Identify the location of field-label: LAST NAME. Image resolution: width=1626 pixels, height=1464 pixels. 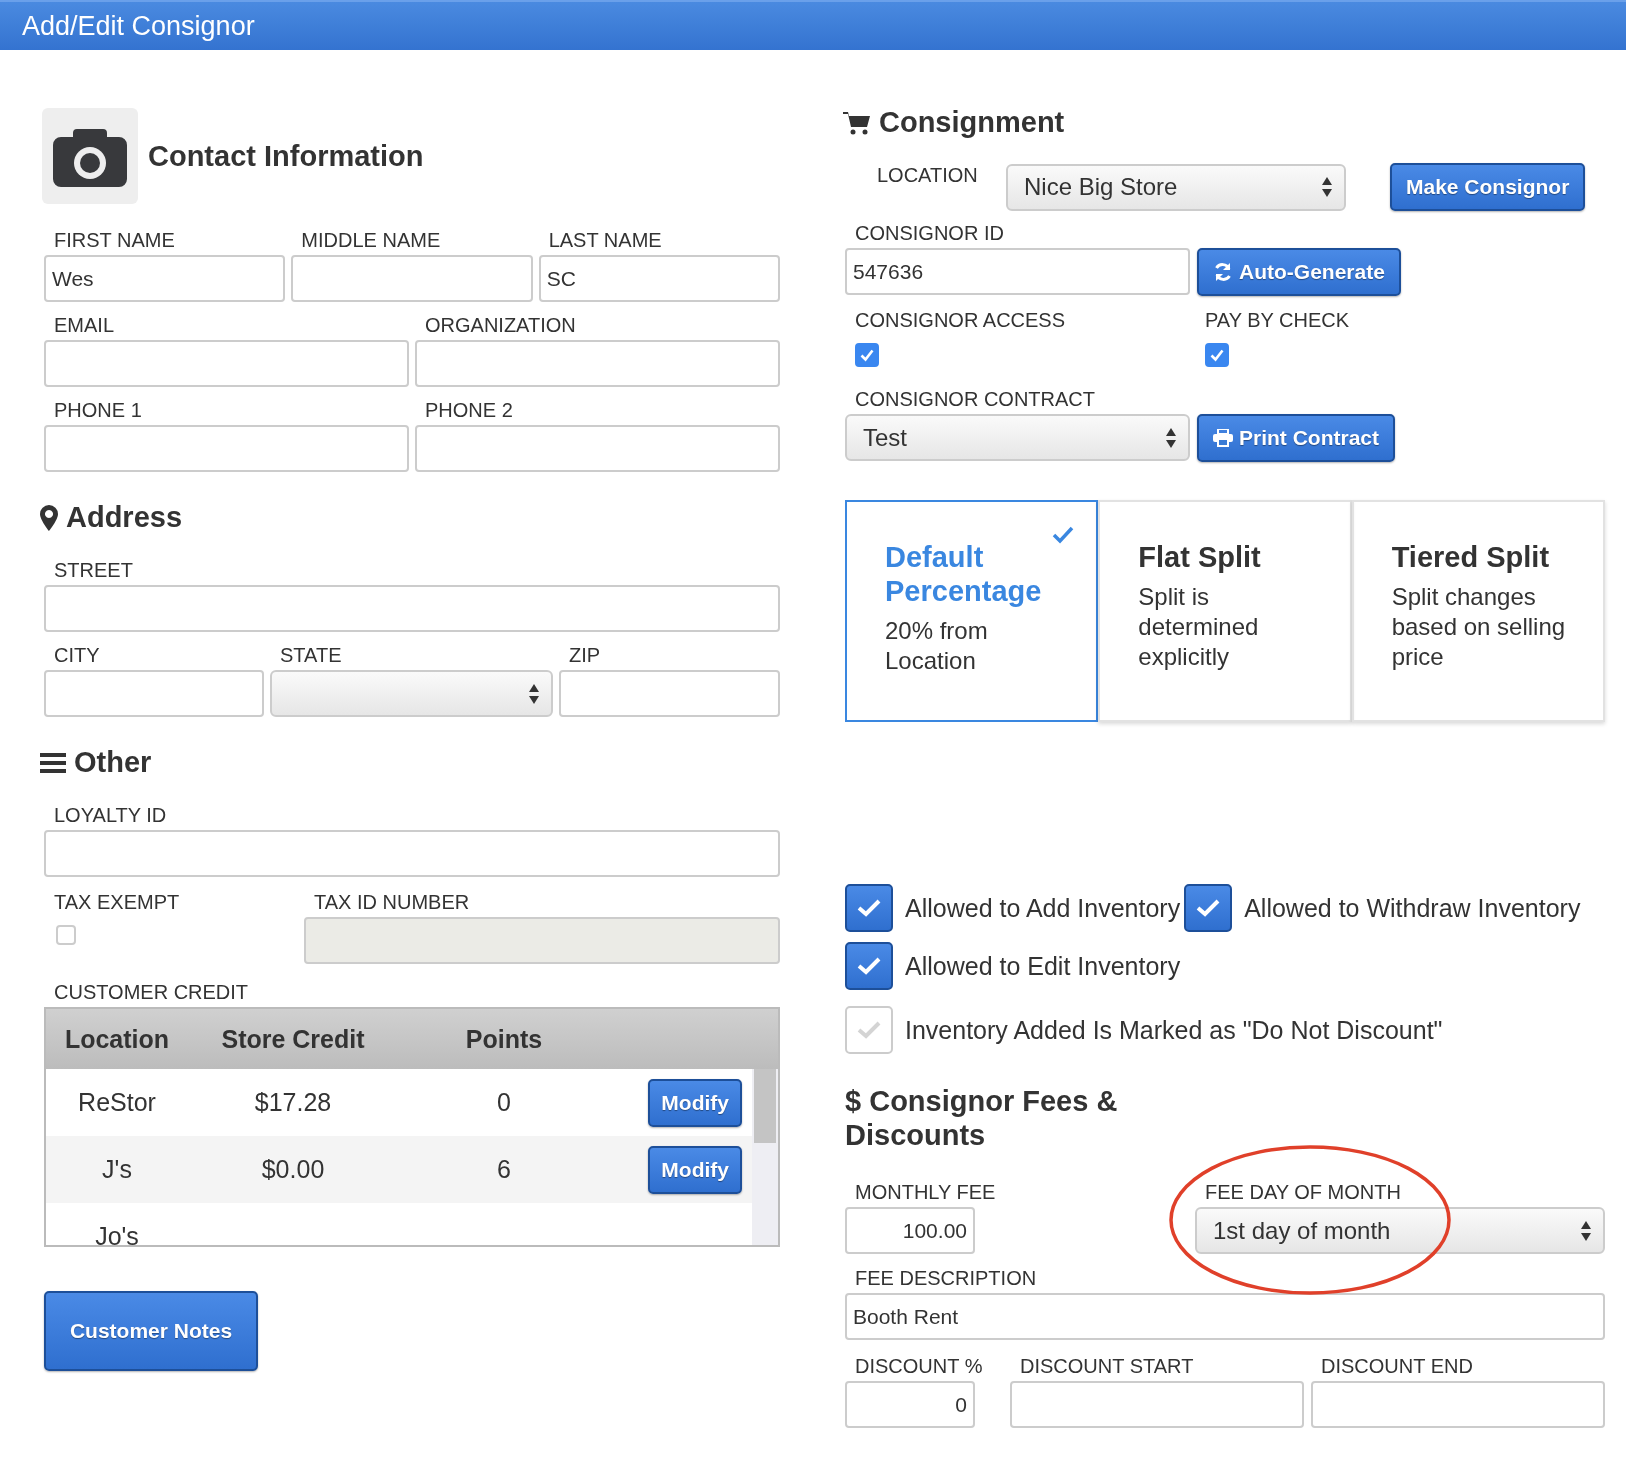
(604, 240).